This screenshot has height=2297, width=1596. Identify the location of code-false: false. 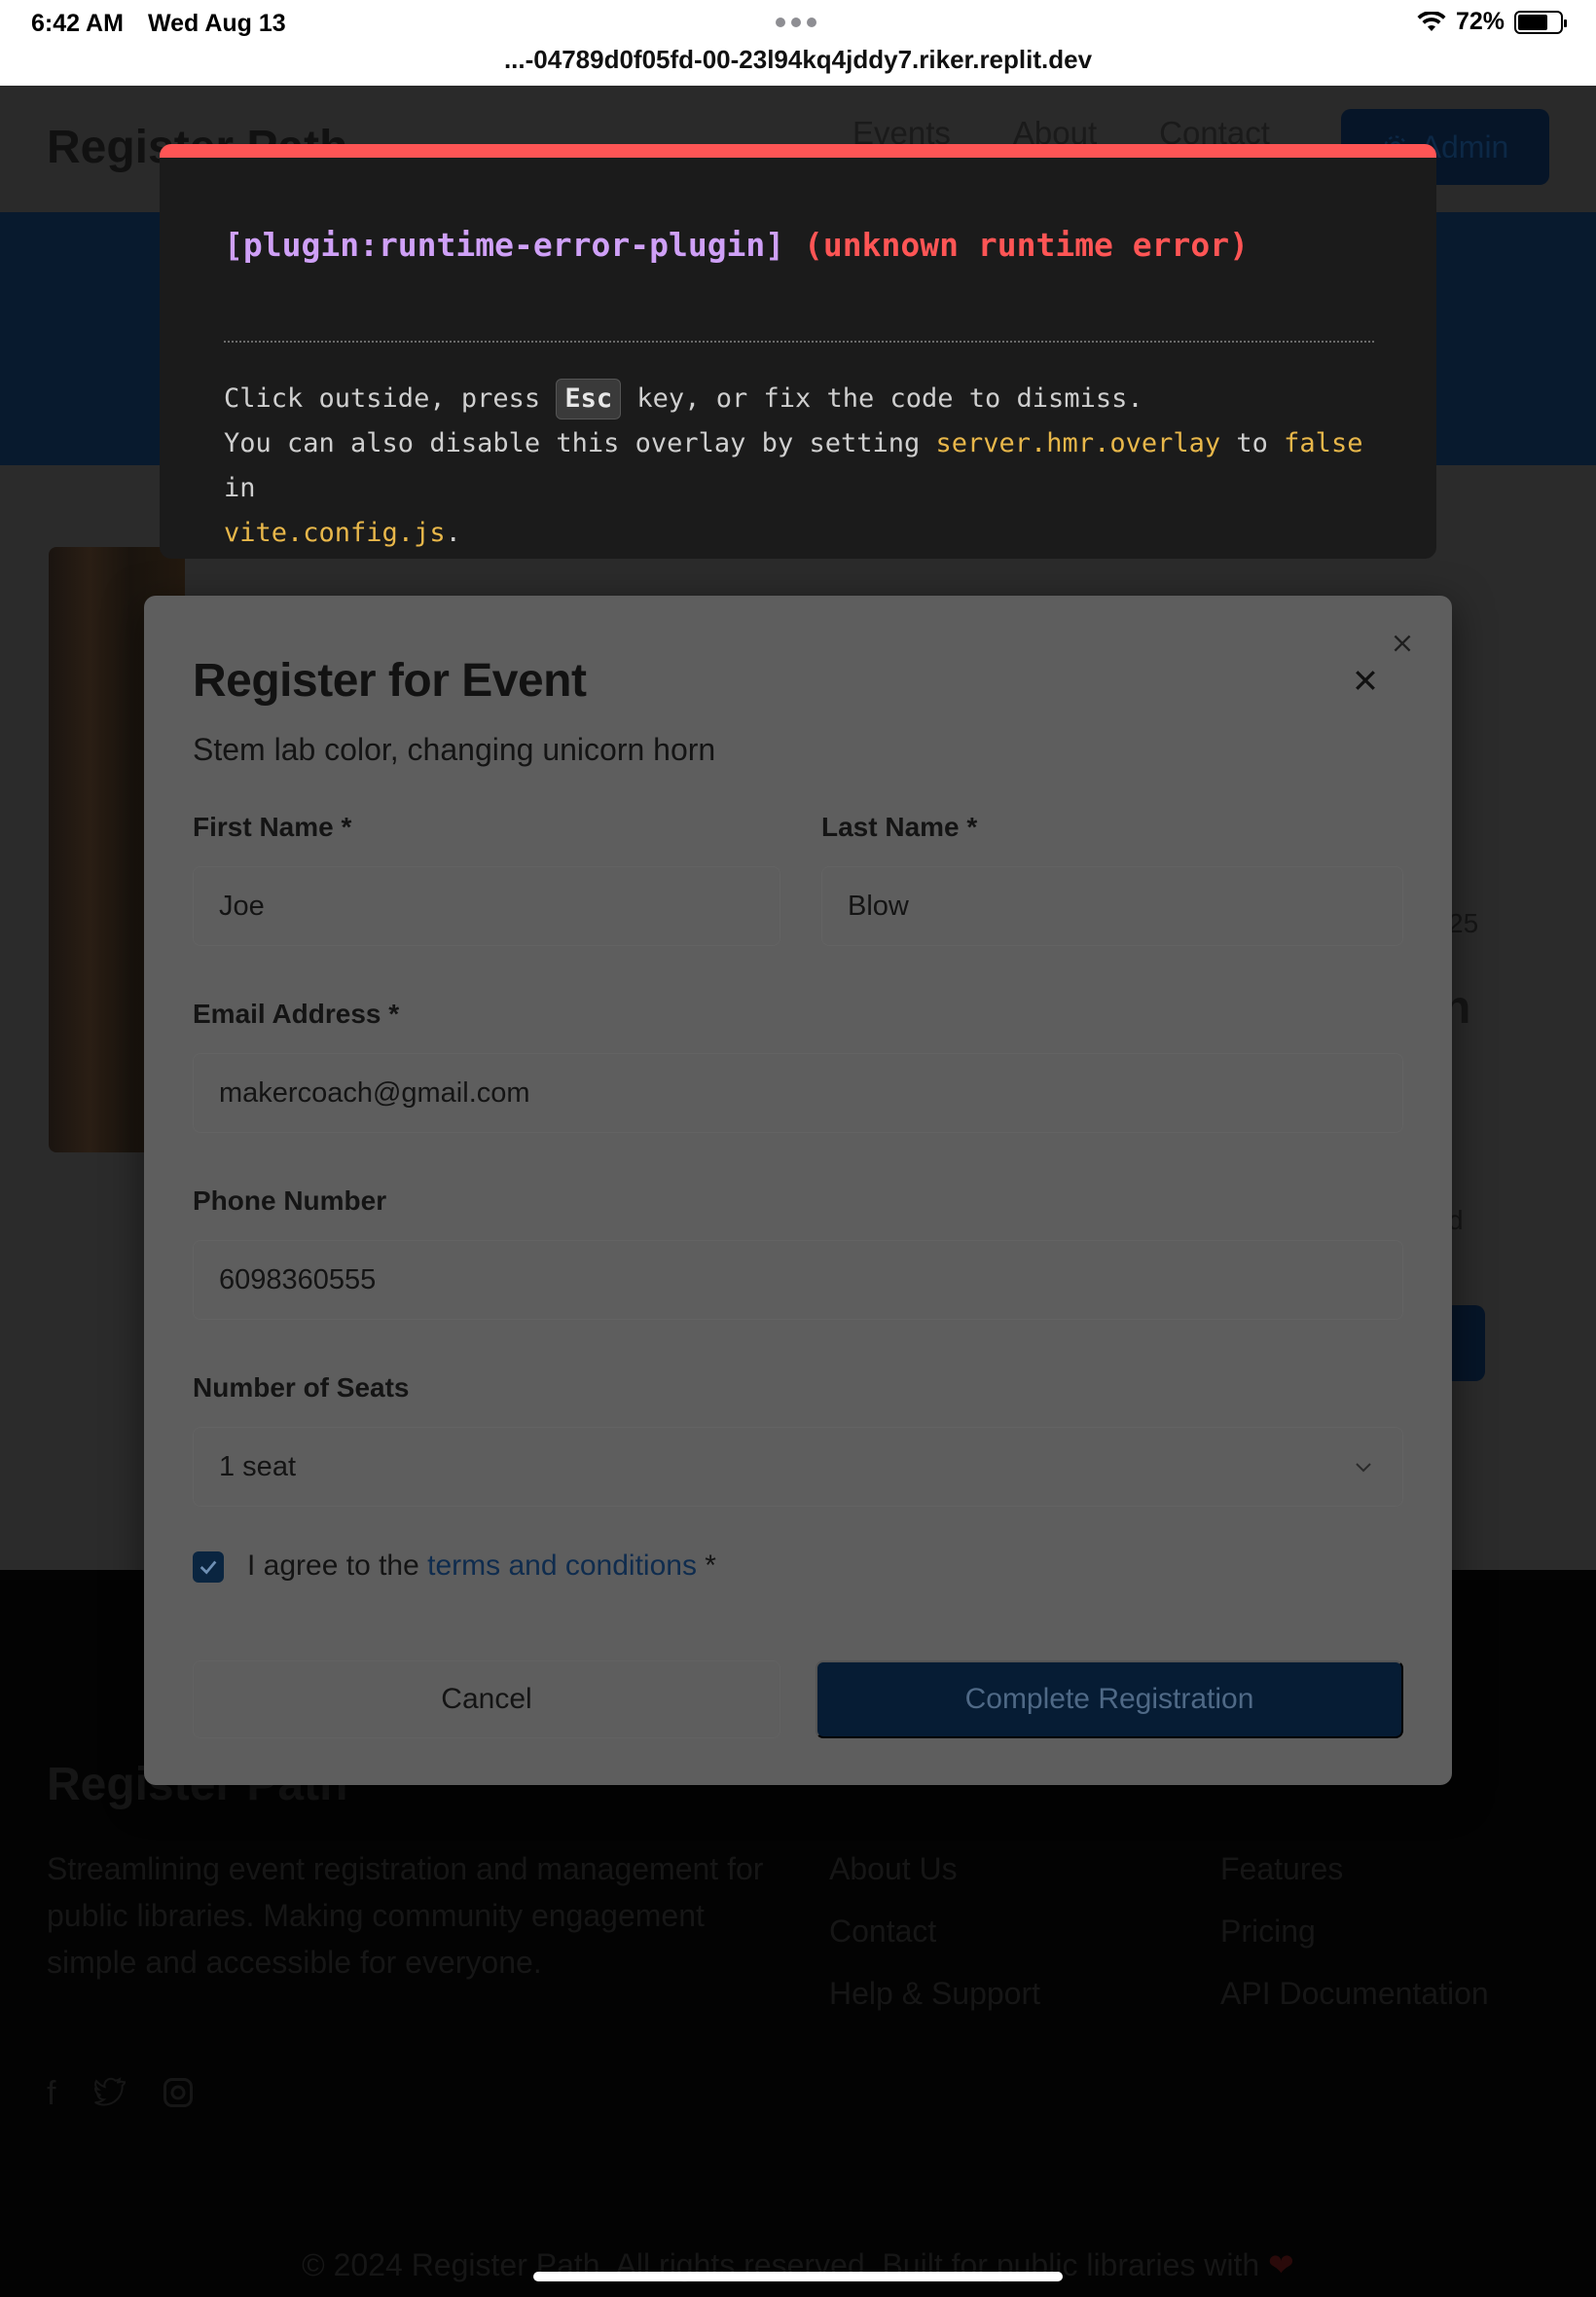
(1324, 443).